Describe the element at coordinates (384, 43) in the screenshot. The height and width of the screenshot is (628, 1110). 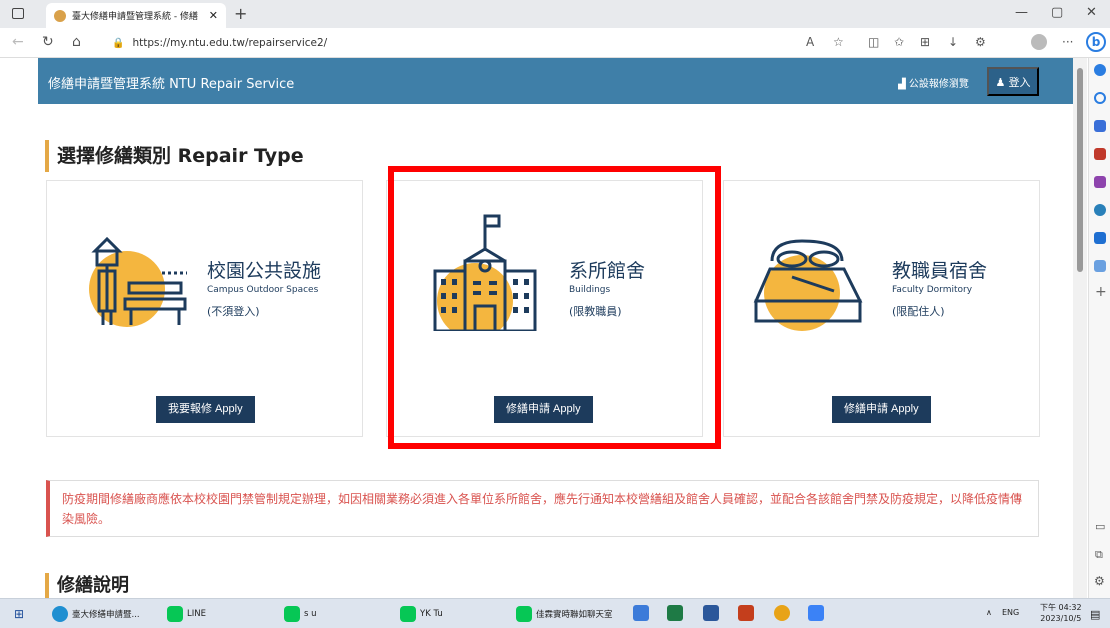
I see `url-field: 🔒 https://my.ntu.edu.tw/repairservice2/` at that location.